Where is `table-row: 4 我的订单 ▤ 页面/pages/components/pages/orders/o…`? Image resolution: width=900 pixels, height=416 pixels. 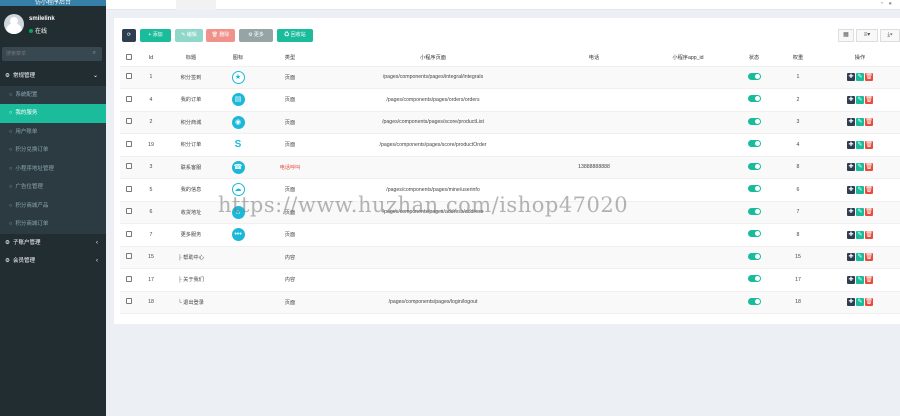
table-row: 4 我的订单 ▤ 页面/pages/components/pages/orders/o… is located at coordinates (510, 100).